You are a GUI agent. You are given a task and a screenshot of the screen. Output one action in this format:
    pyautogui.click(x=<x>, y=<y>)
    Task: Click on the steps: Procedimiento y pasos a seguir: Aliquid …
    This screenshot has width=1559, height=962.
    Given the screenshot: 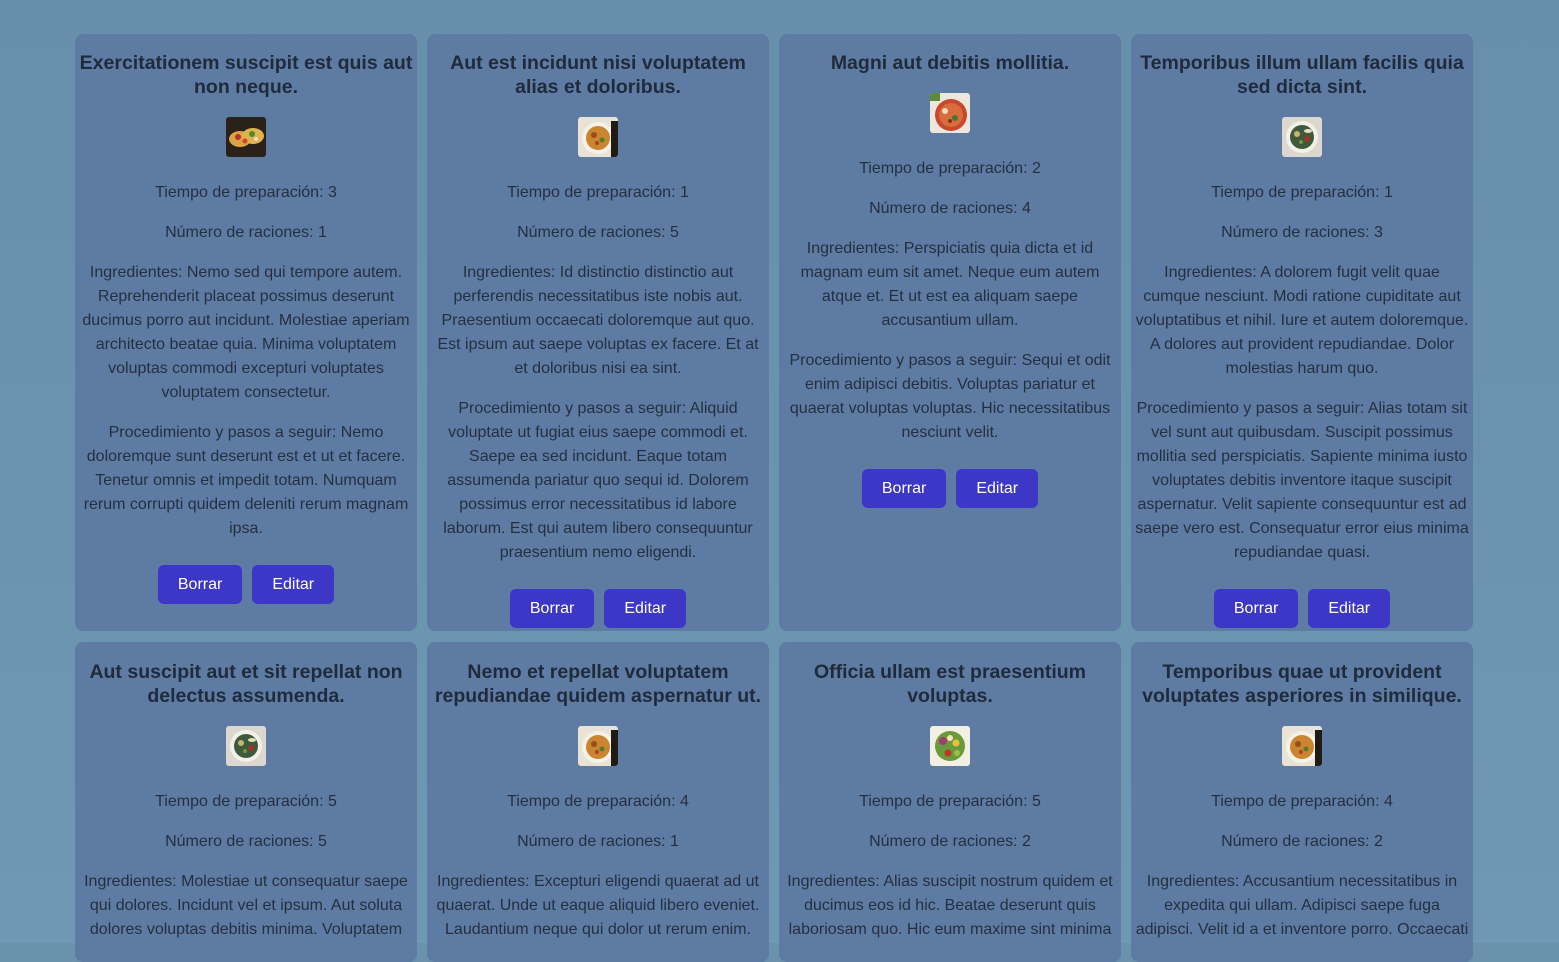 What is the action you would take?
    pyautogui.click(x=598, y=481)
    